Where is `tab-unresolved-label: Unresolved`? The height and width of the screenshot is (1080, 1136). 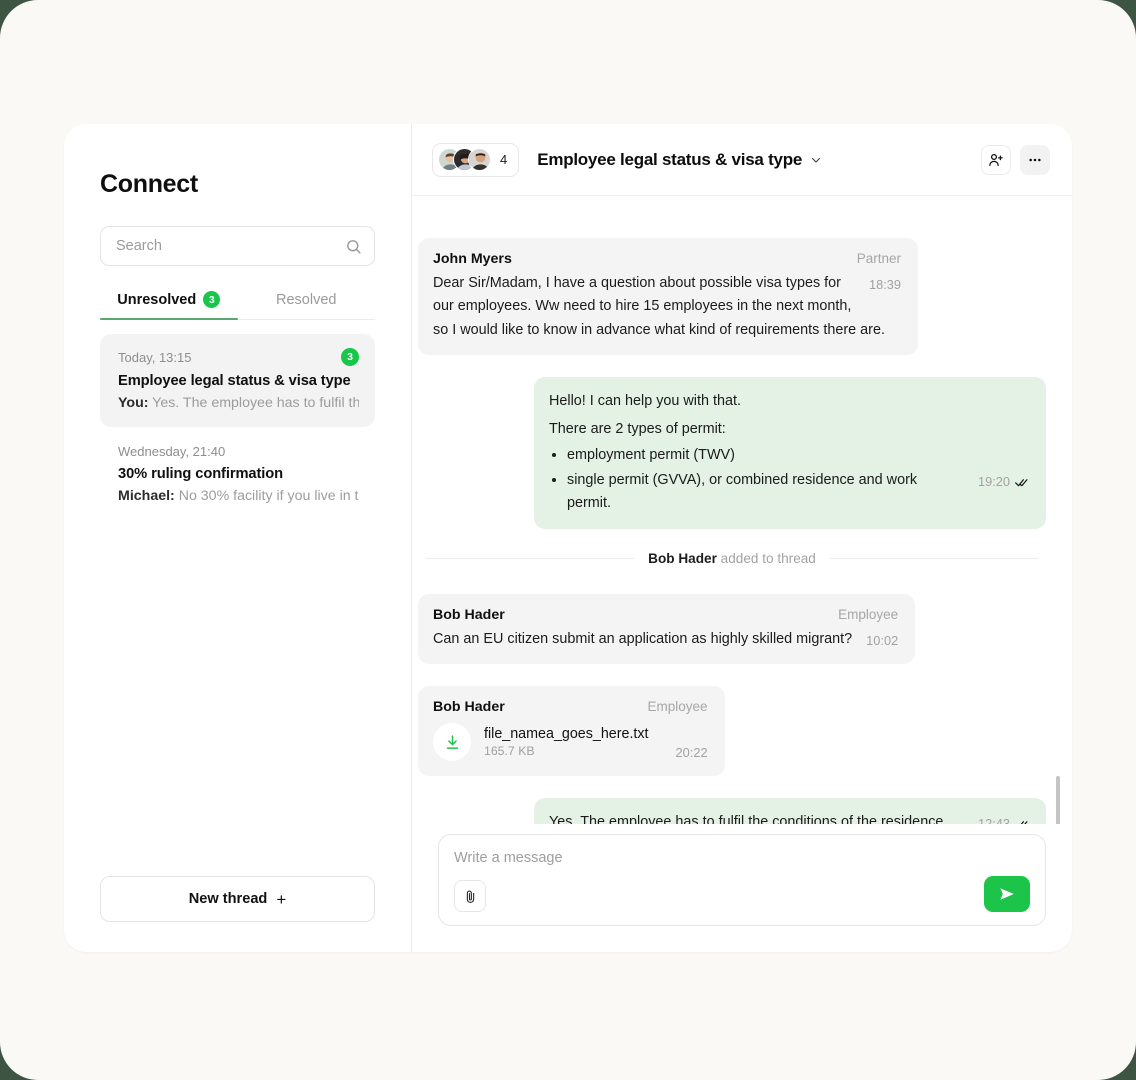
tab-unresolved-label: Unresolved is located at coordinates (157, 299).